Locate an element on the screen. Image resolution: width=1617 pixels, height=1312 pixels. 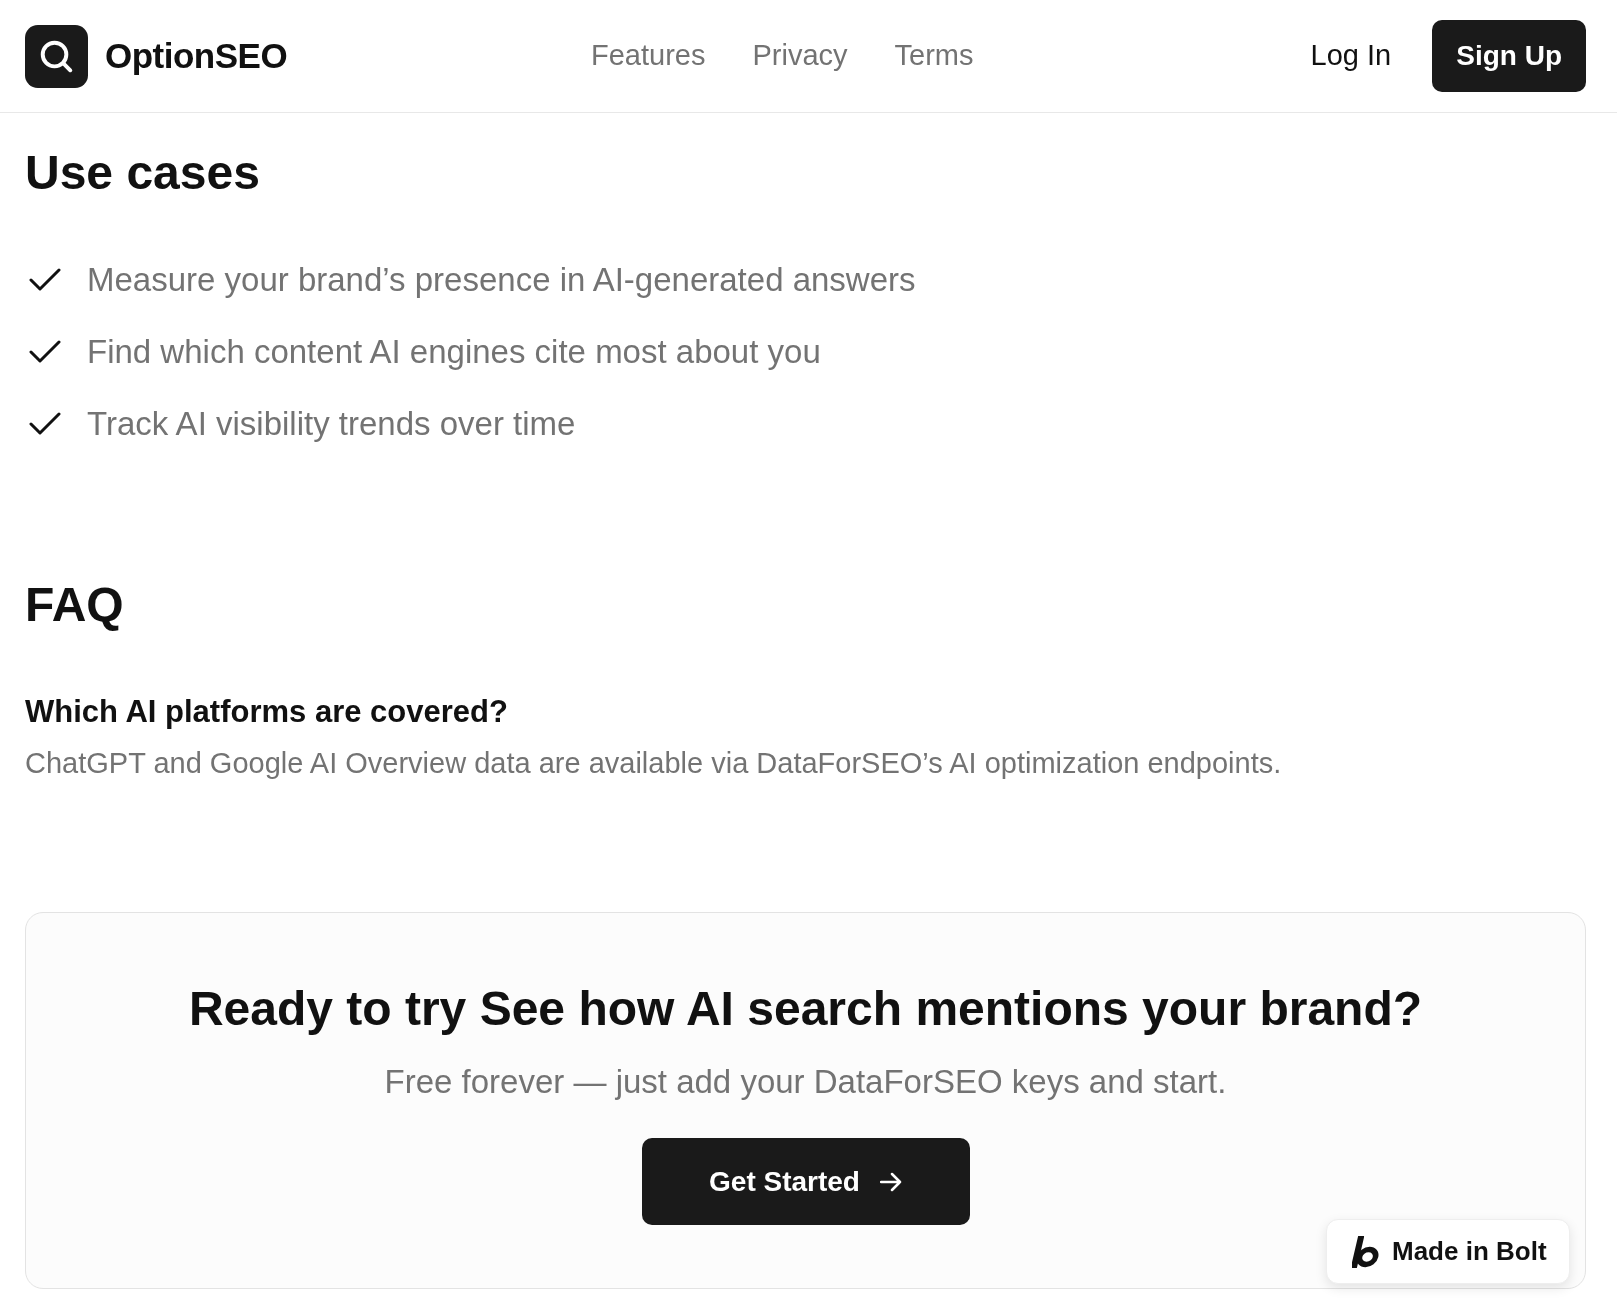
get-started-button: Get Started is located at coordinates (805, 1181).